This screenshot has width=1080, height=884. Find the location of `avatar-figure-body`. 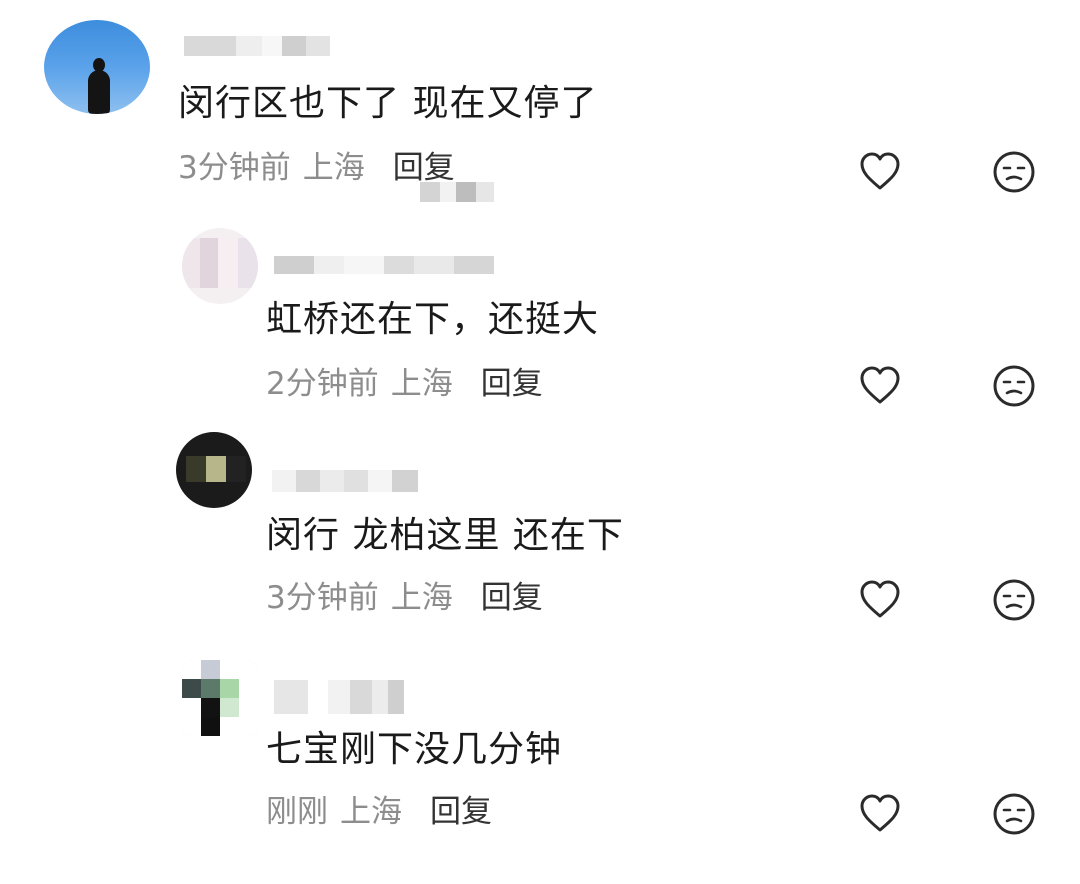

avatar-figure-body is located at coordinates (99, 92).